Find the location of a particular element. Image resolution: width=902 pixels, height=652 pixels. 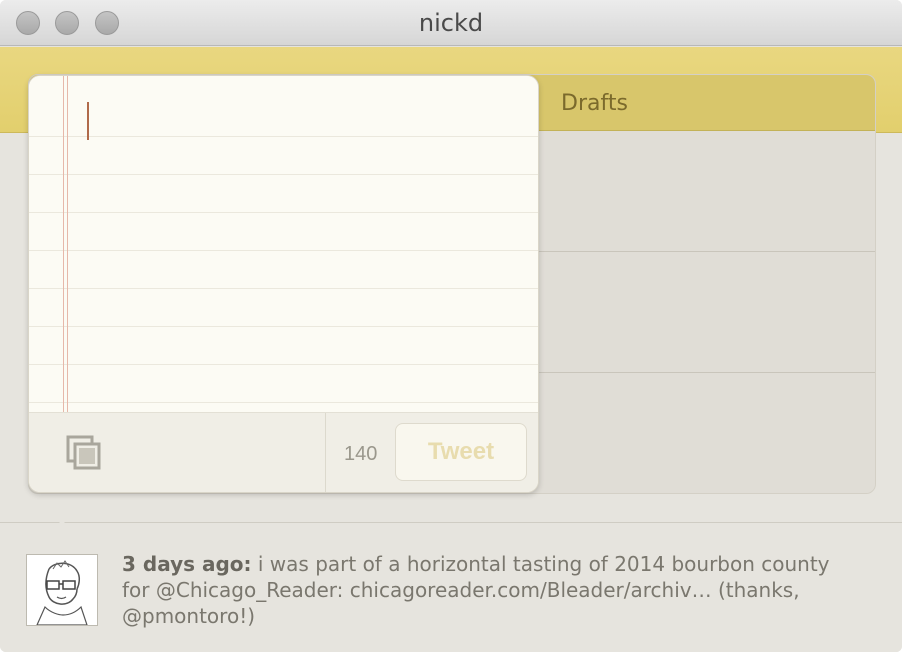

compose-footer: 140 Tweet is located at coordinates (283, 452).